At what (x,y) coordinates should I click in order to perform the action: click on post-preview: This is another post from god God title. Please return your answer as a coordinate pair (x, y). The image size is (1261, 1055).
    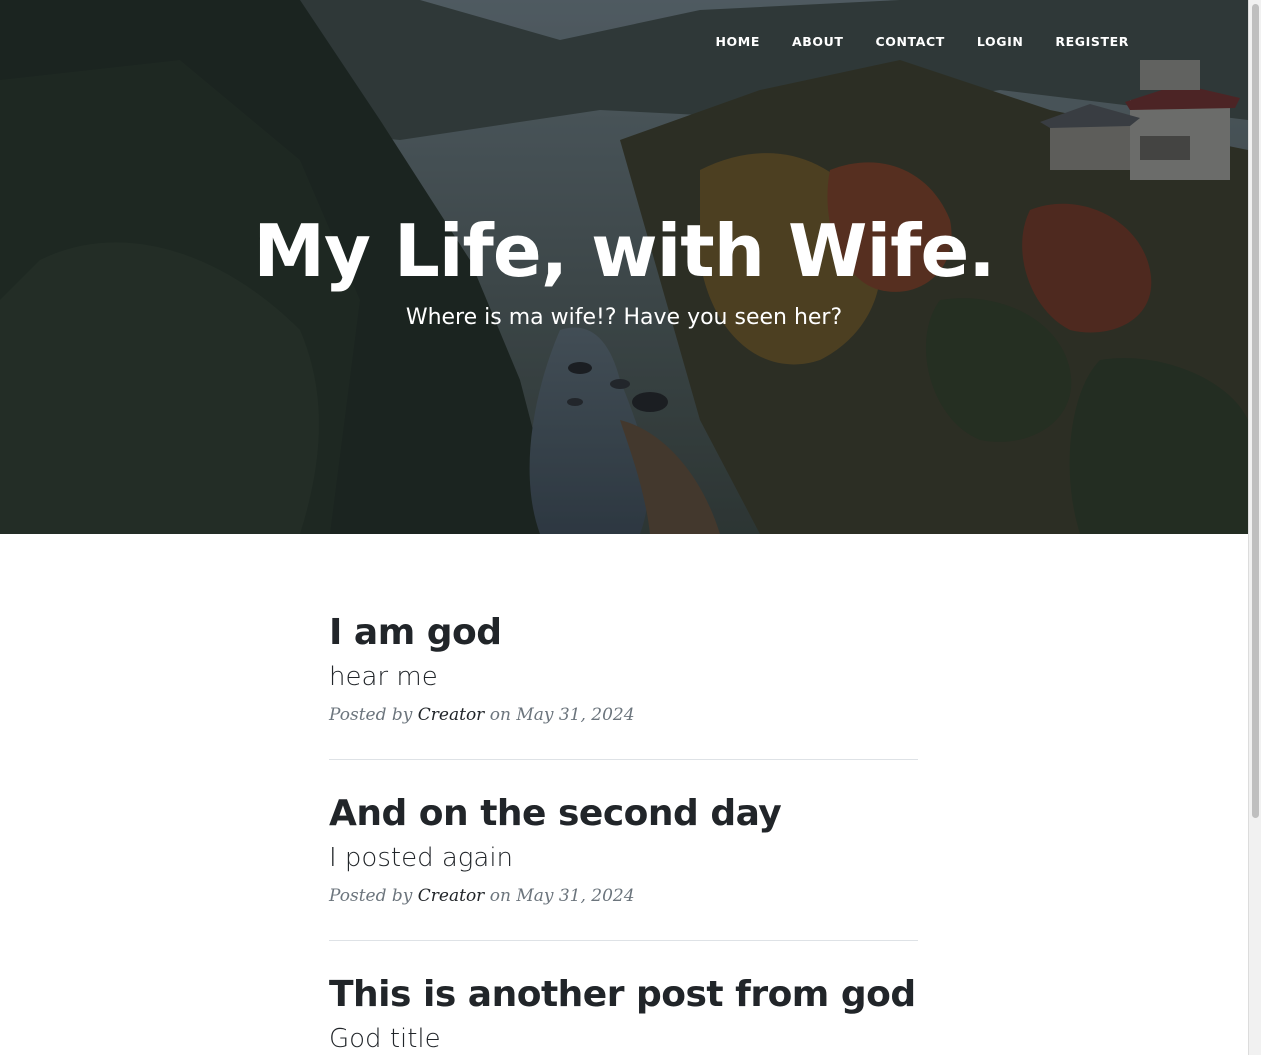
    Looking at the image, I should click on (623, 998).